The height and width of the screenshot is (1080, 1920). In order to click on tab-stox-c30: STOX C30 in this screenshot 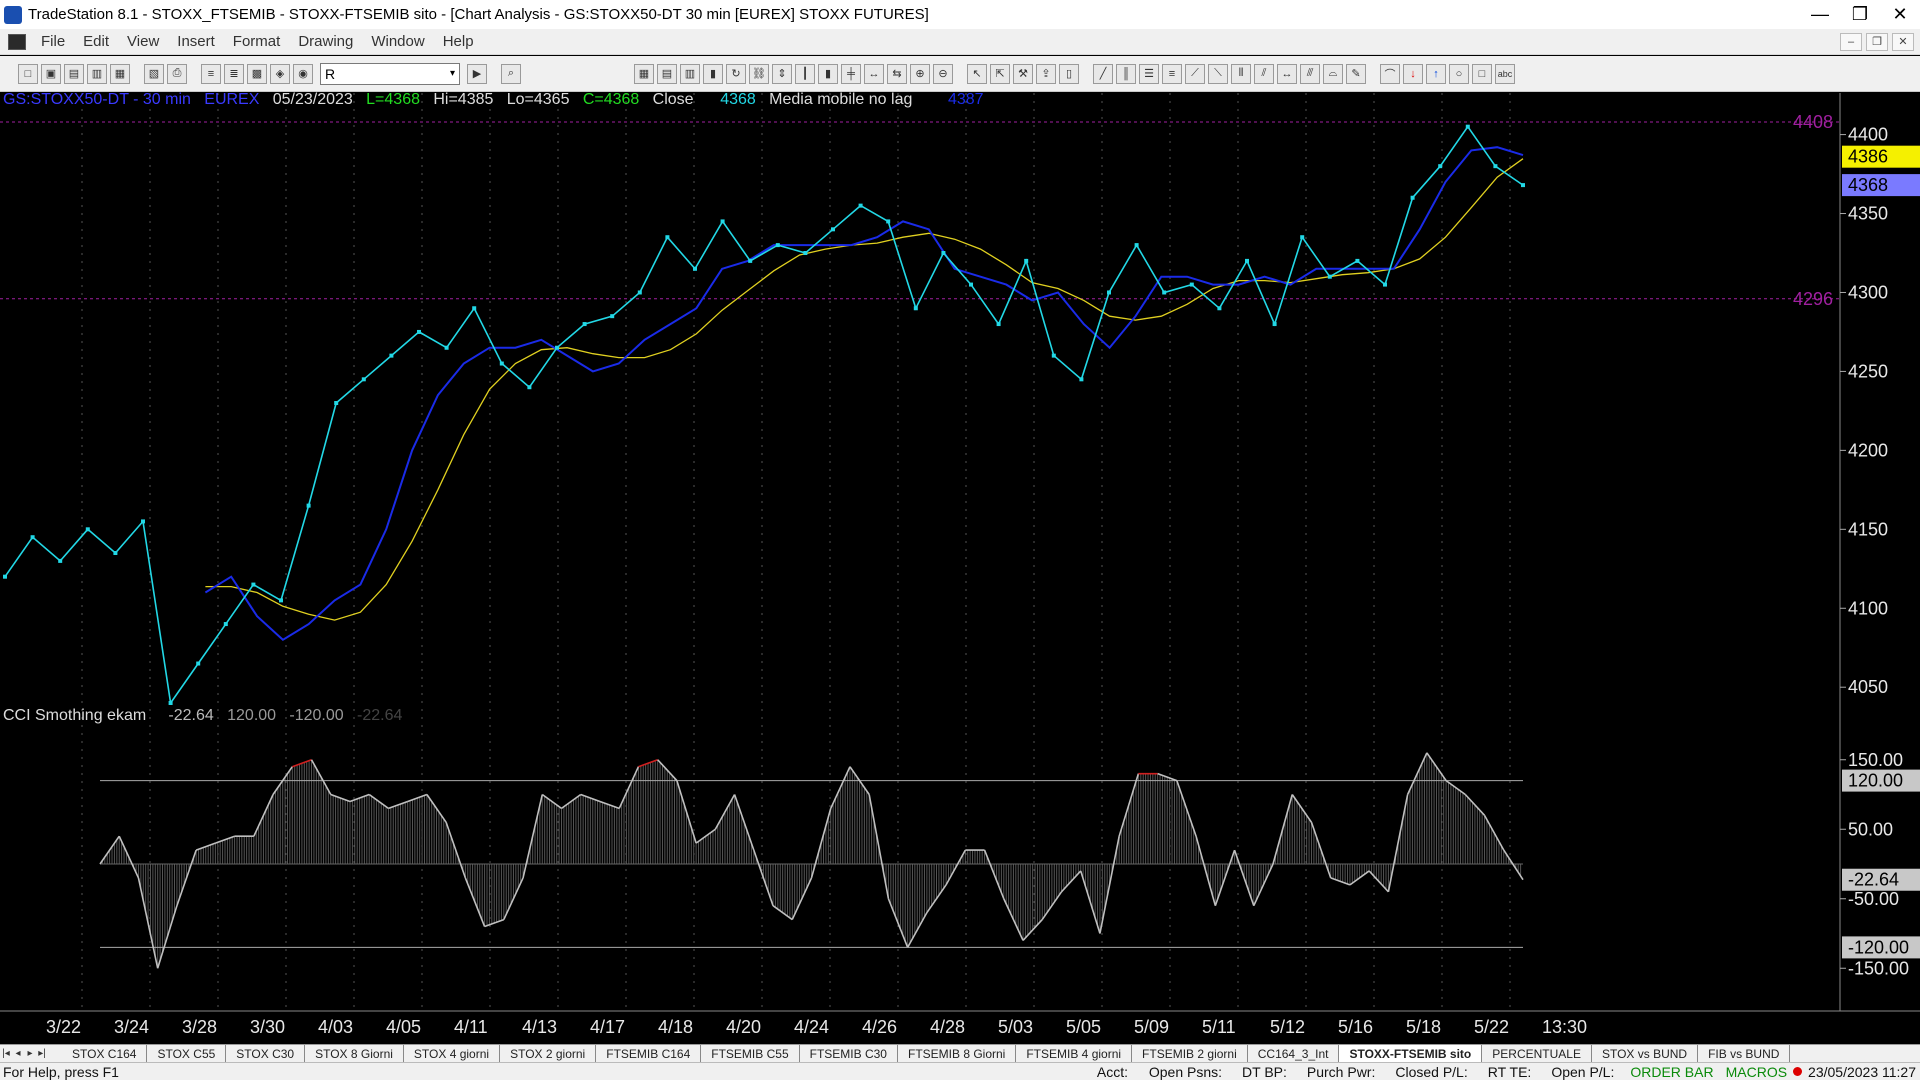, I will do `click(266, 1053)`.